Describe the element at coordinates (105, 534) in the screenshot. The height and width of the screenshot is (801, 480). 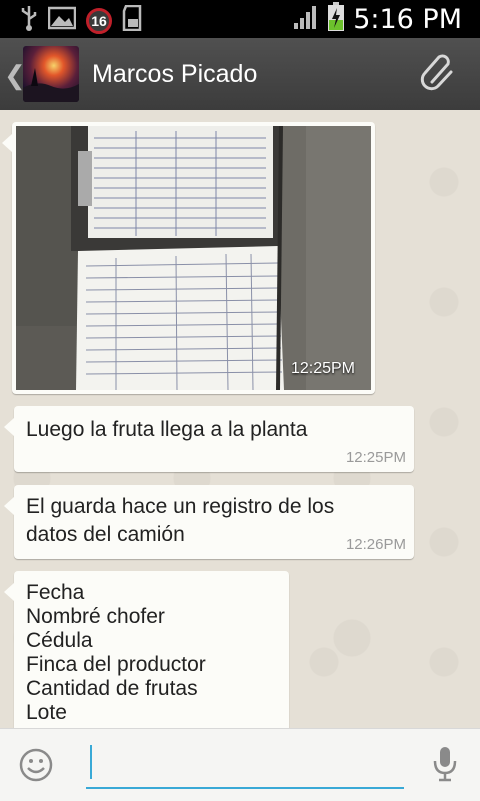
I see `message-text-line: datos del camión` at that location.